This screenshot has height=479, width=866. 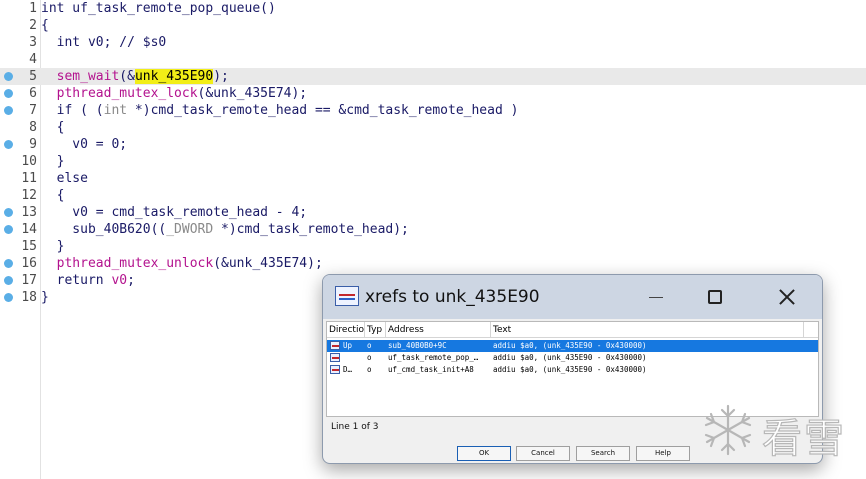 What do you see at coordinates (346, 330) in the screenshot?
I see `column-direction: Directio` at bounding box center [346, 330].